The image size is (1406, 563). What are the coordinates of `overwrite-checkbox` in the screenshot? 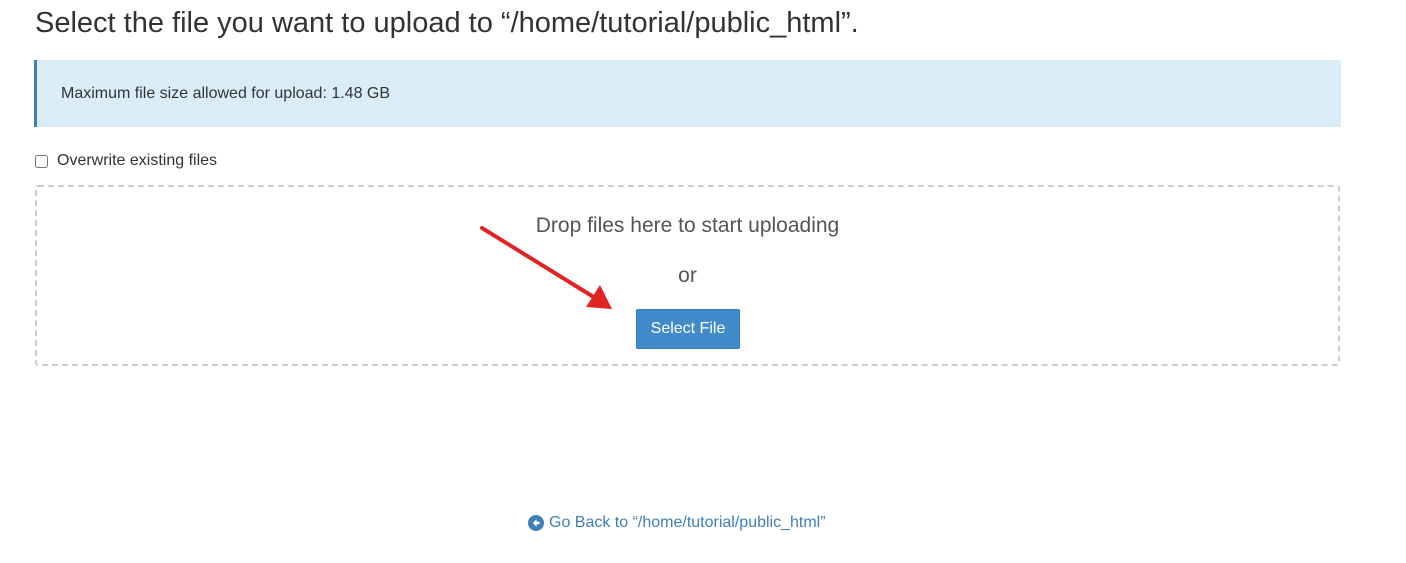 It's located at (41, 161).